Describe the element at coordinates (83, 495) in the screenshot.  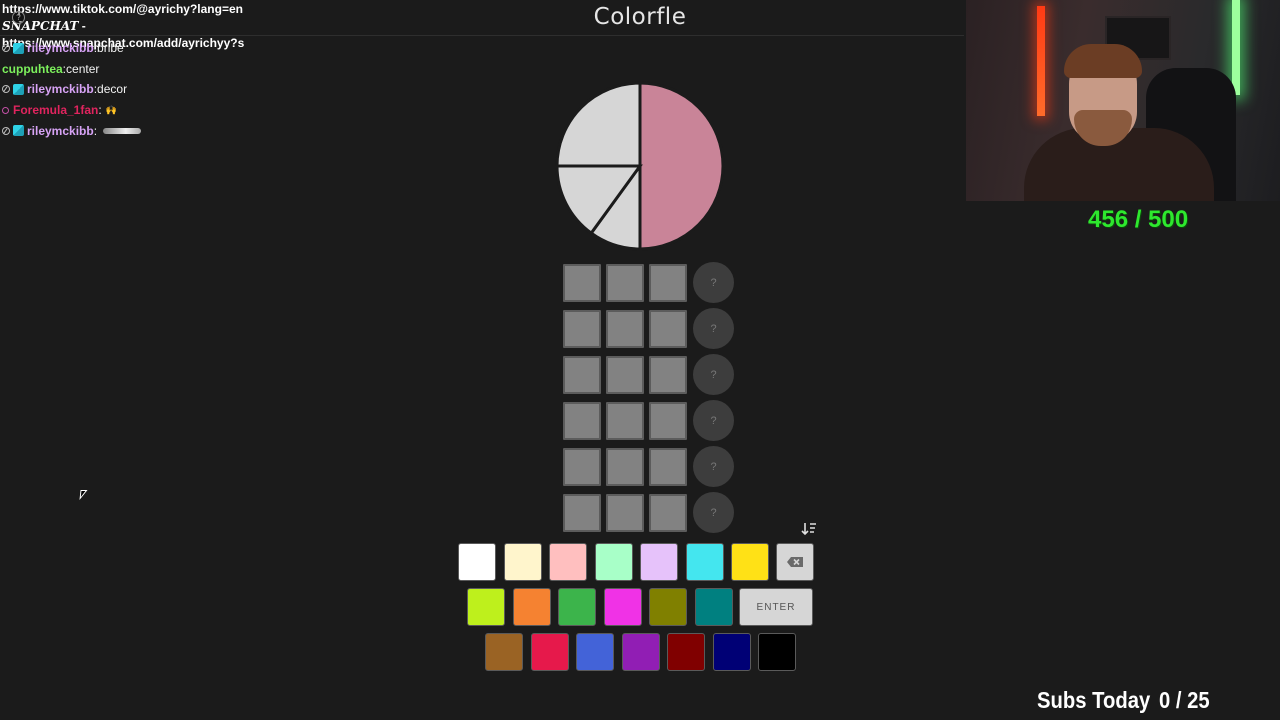
I see `mouse-cursor-icon` at that location.